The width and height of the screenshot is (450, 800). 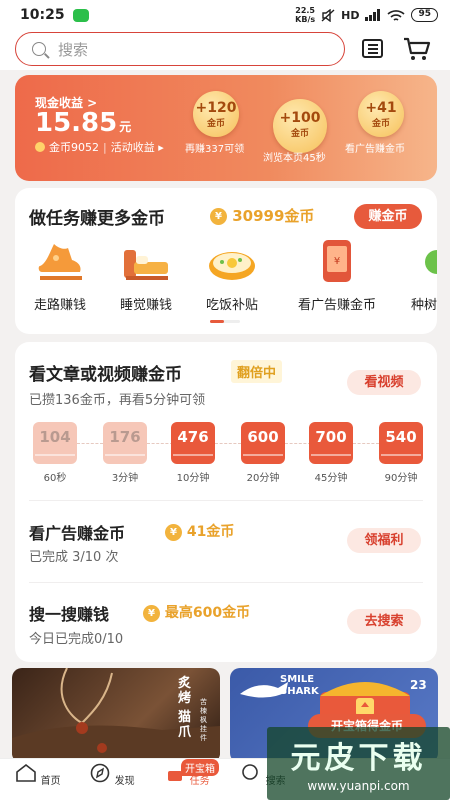 What do you see at coordinates (417, 49) in the screenshot?
I see `cart-icon` at bounding box center [417, 49].